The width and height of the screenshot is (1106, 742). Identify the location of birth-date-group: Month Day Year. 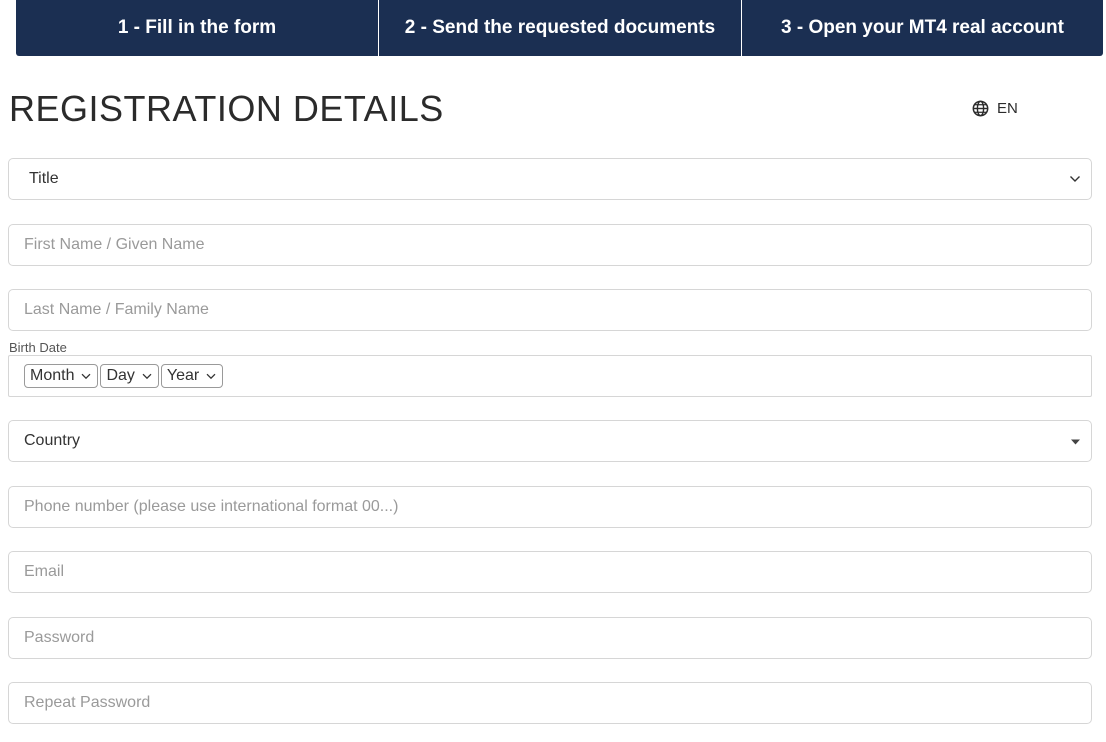
(550, 376).